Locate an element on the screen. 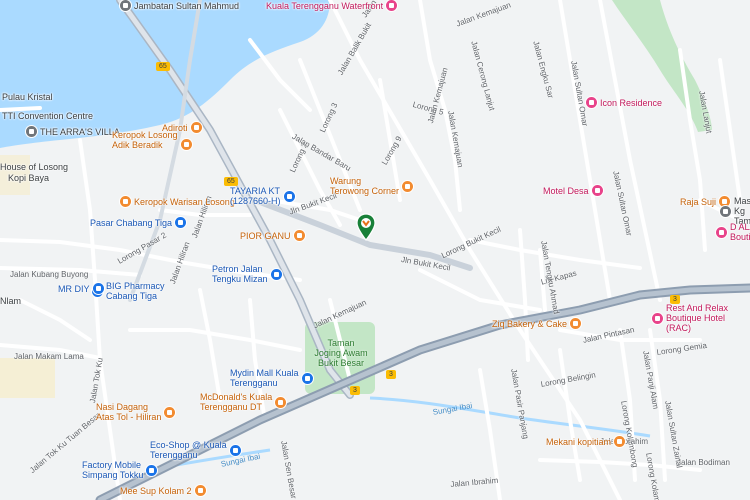 The width and height of the screenshot is (750, 500). location-pin-icon is located at coordinates (366, 227).